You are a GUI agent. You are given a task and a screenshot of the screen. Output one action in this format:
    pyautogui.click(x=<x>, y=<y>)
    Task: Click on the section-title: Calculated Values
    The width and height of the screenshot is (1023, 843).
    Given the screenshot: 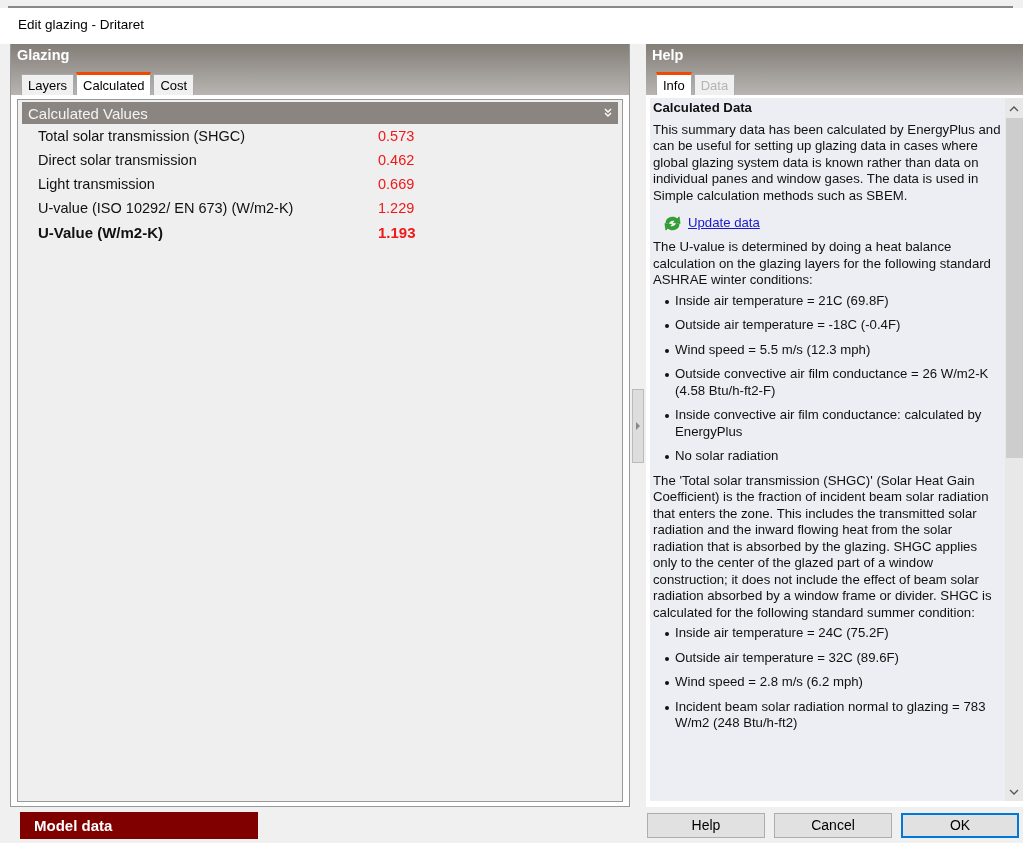 What is the action you would take?
    pyautogui.click(x=88, y=113)
    